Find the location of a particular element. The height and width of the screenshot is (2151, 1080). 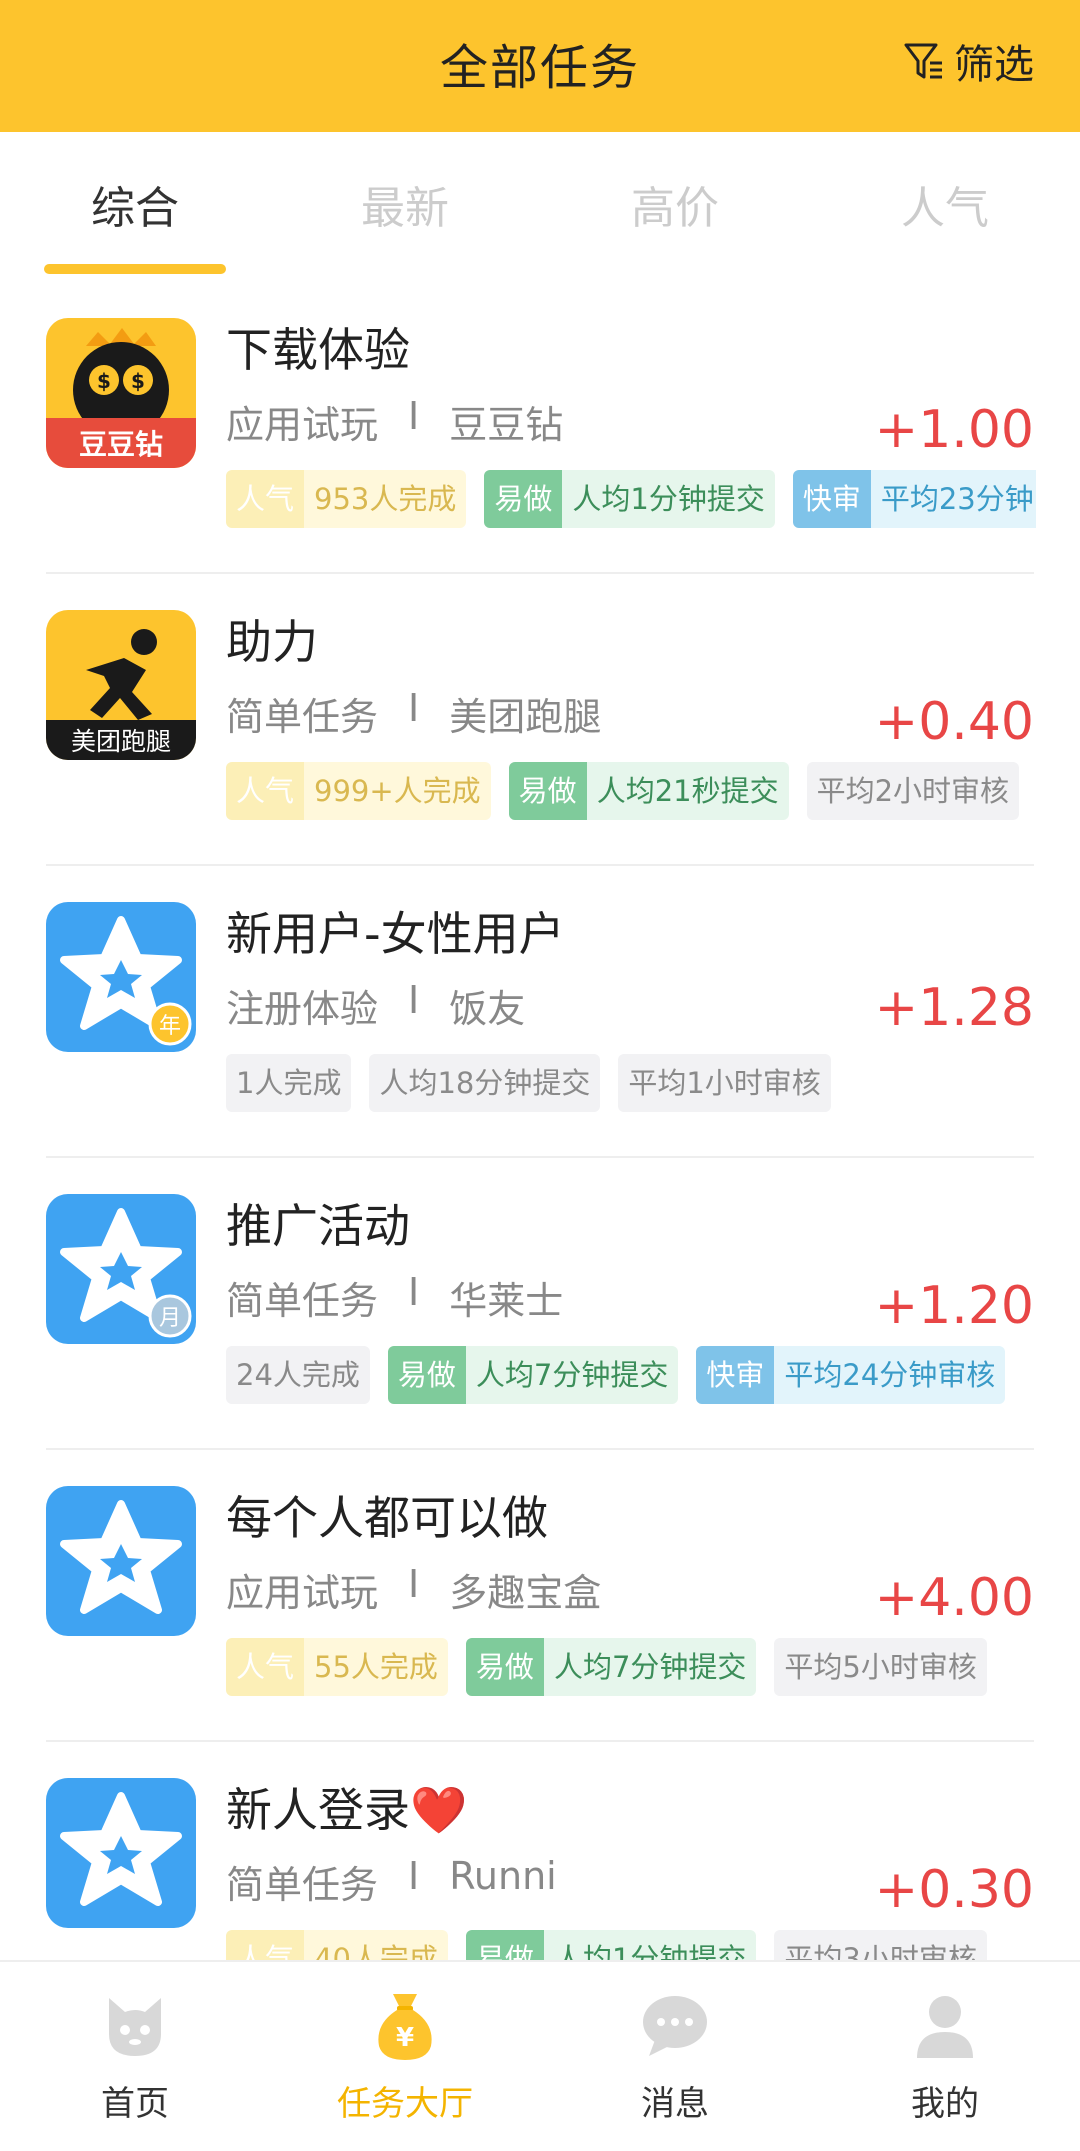

nav-label: 我的 is located at coordinates (945, 2104).